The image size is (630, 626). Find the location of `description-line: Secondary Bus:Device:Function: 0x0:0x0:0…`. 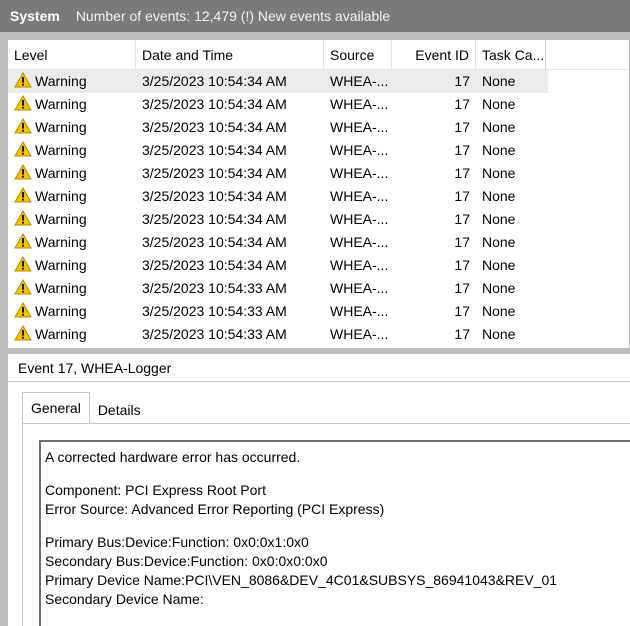

description-line: Secondary Bus:Device:Function: 0x0:0x0:0… is located at coordinates (186, 561).